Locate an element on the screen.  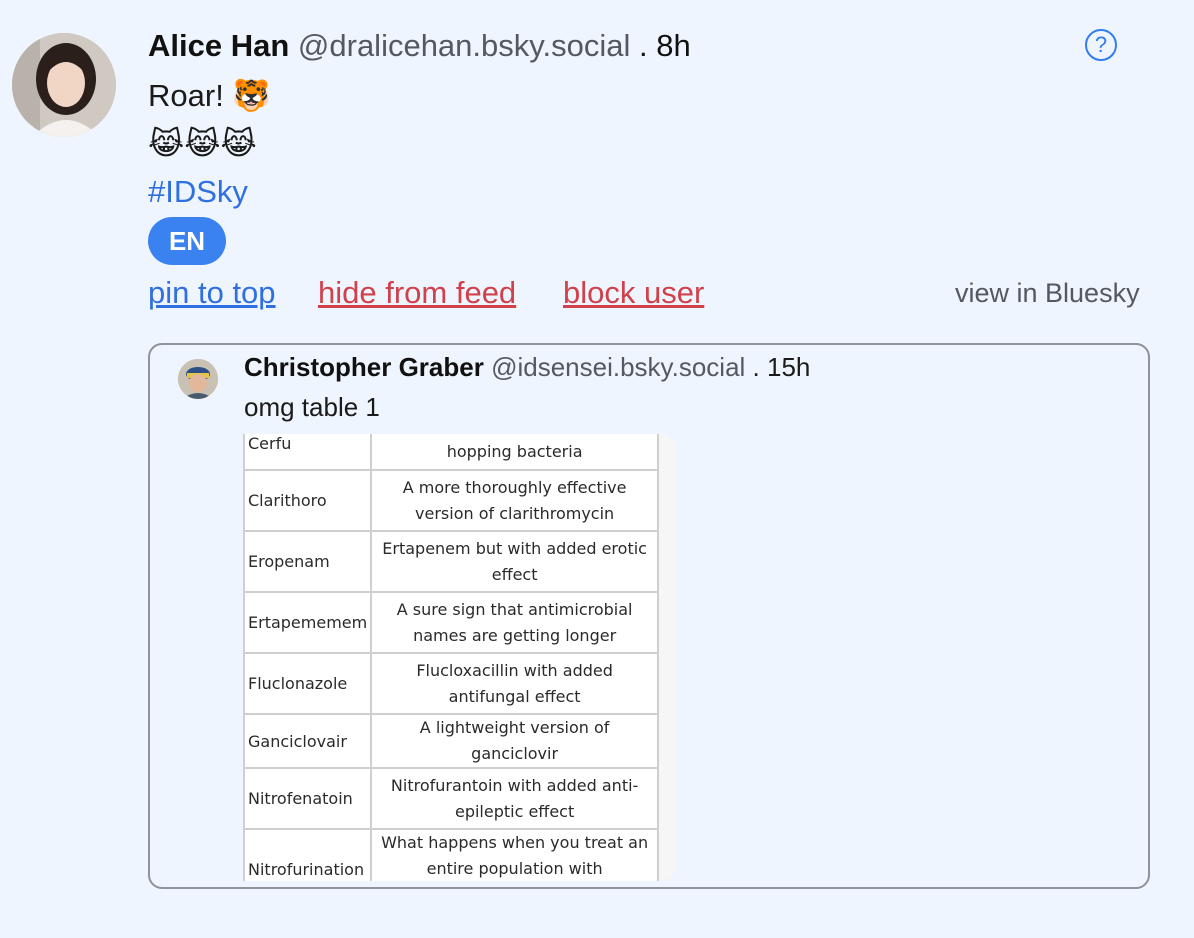
quoted-author-name: Christopher Graber is located at coordinates (364, 367).